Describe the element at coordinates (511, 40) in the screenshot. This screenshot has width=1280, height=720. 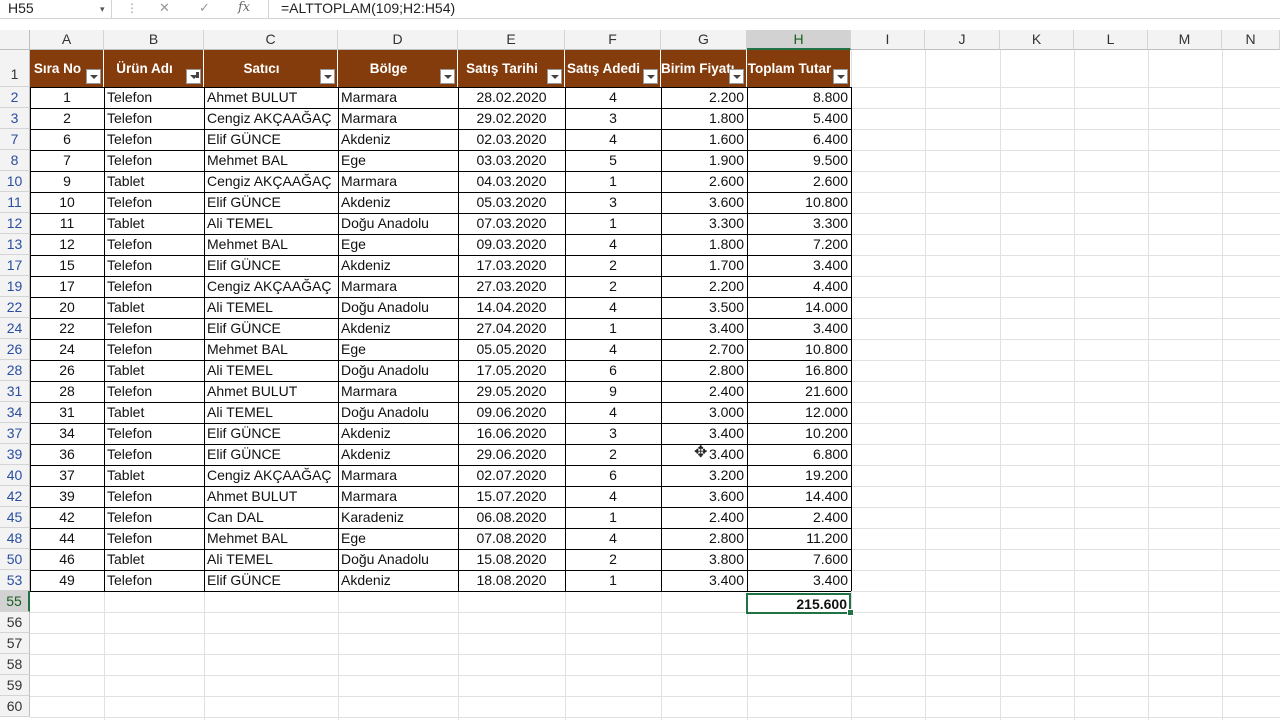
I see `column-header-e: E` at that location.